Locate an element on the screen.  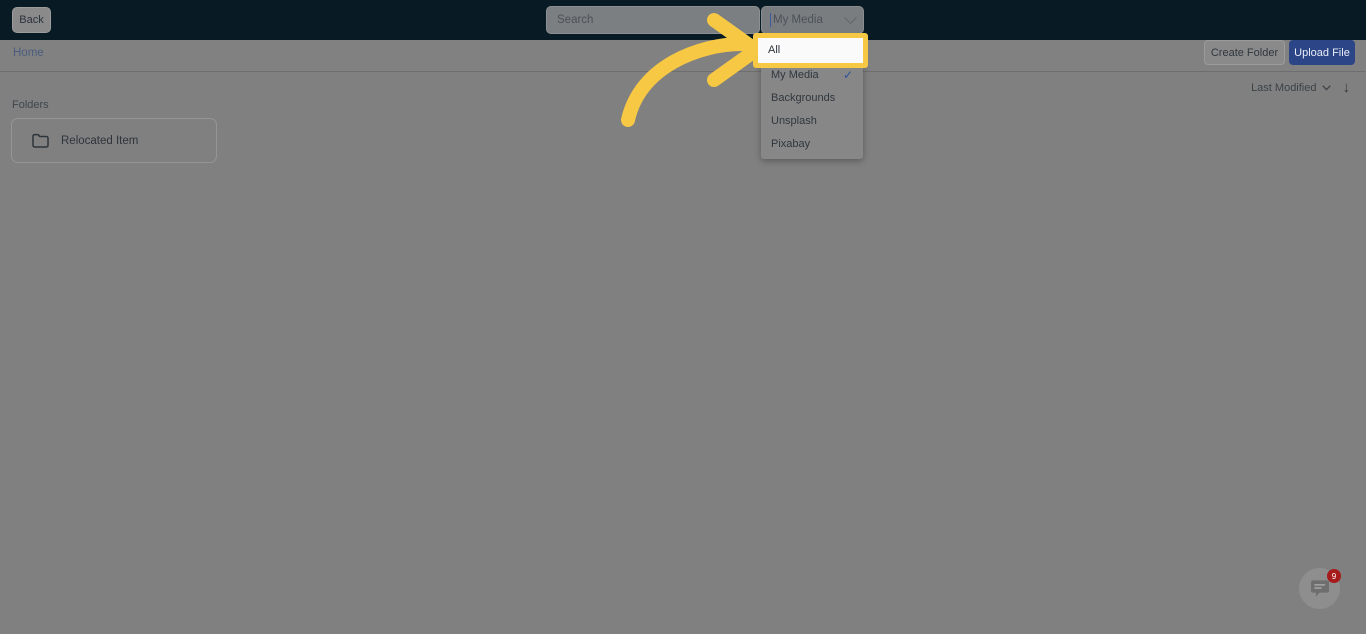
sort-controls: Last Modified ↓ is located at coordinates (1303, 87).